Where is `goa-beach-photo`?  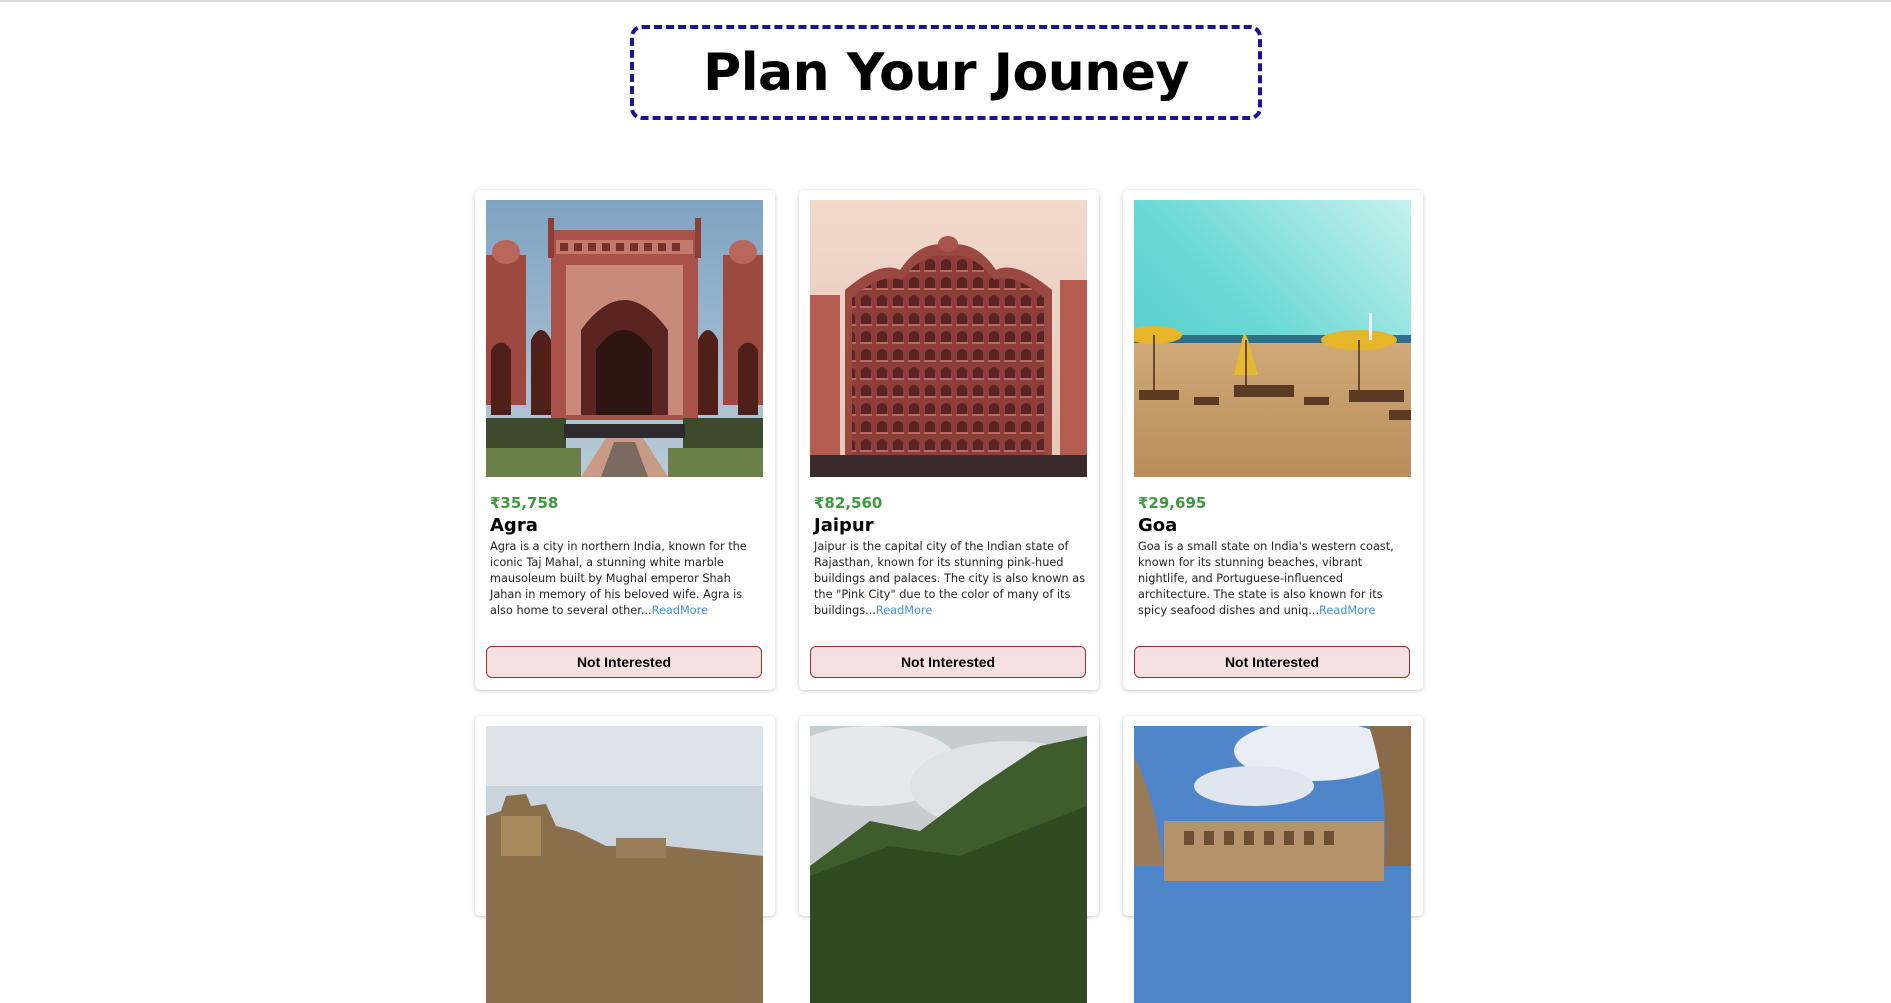 goa-beach-photo is located at coordinates (1272, 338).